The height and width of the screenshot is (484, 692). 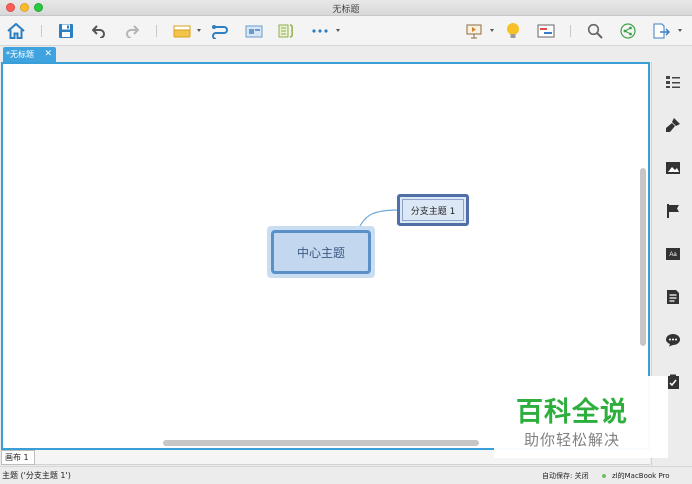 What do you see at coordinates (199, 30) in the screenshot?
I see `topic-insert-dropdown` at bounding box center [199, 30].